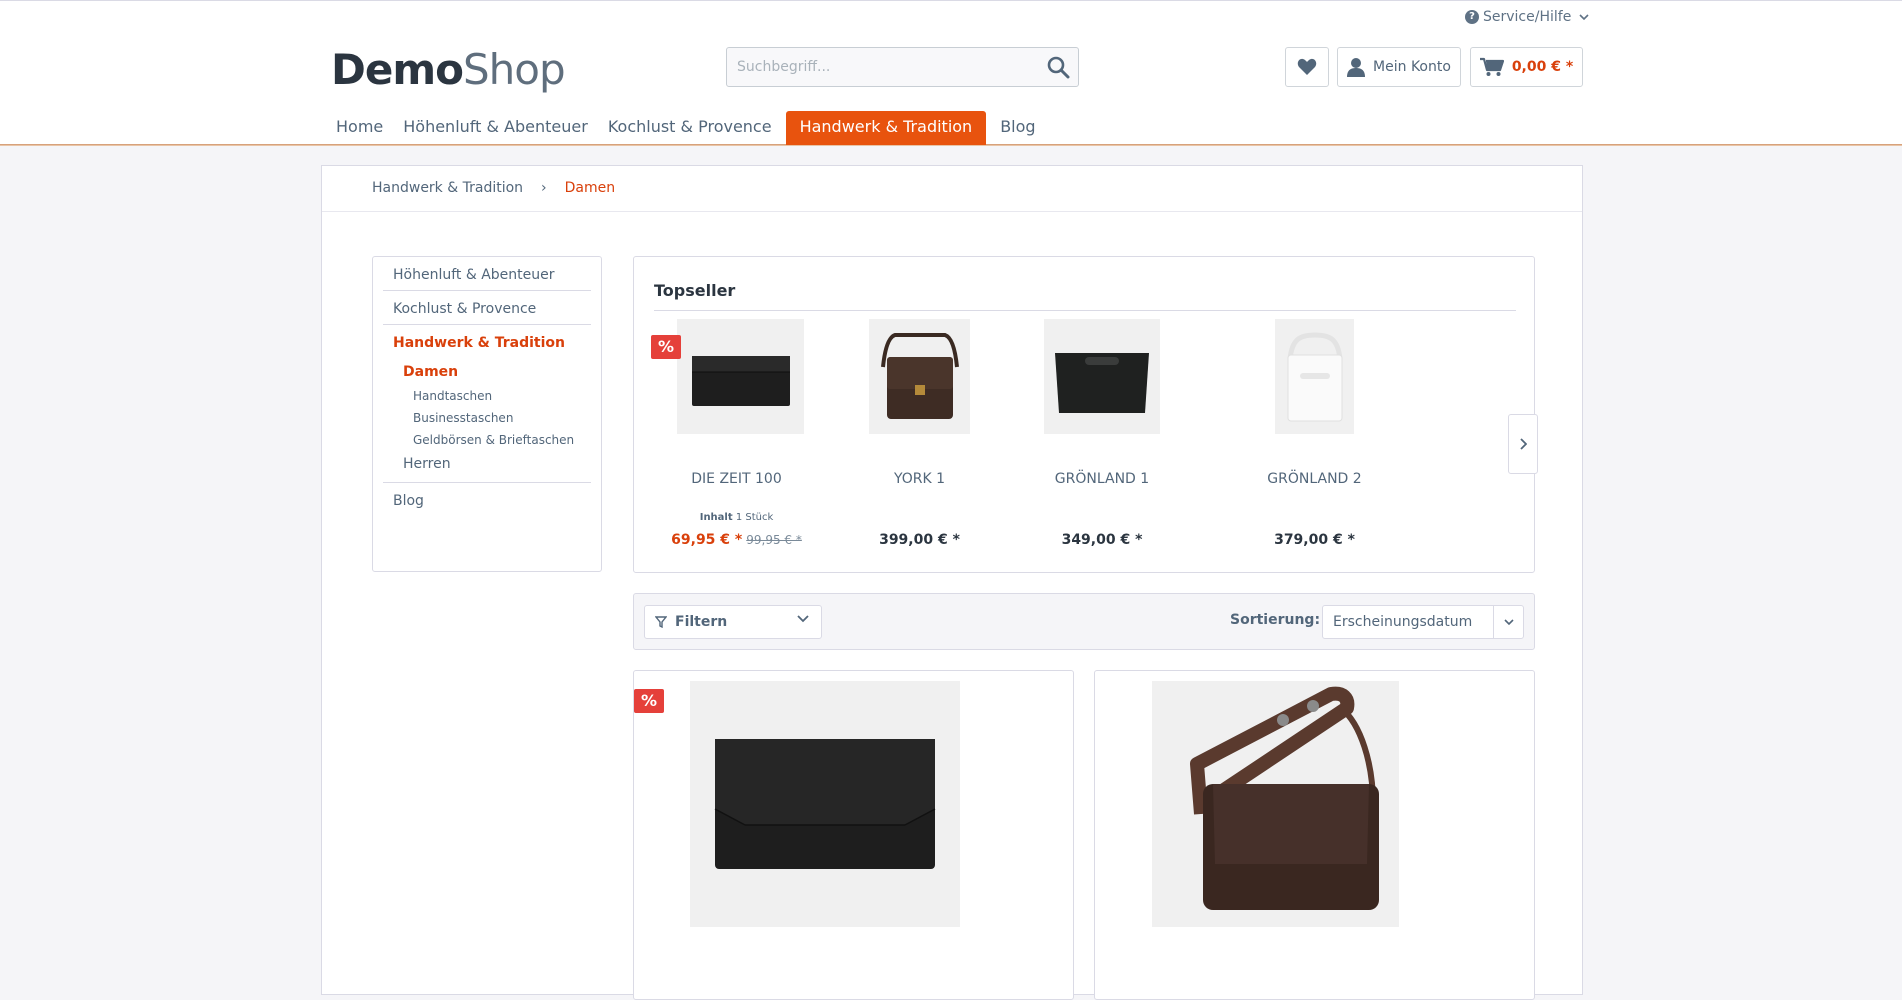  Describe the element at coordinates (590, 188) in the screenshot. I see `breadcrumb-item-damen: Damen` at that location.